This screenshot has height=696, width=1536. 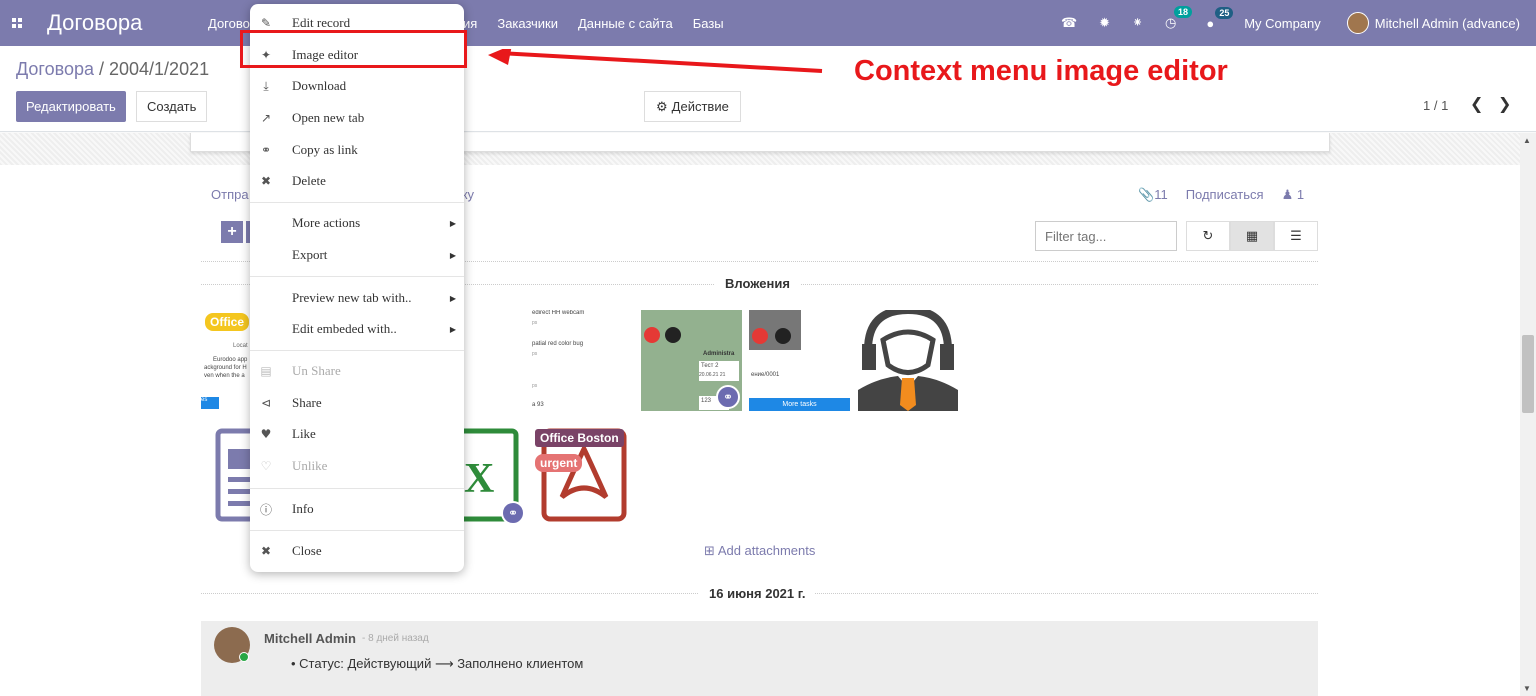 I want to click on menu-item-edit-embeded: Edit embeded with.. ▶, so click(x=357, y=329).